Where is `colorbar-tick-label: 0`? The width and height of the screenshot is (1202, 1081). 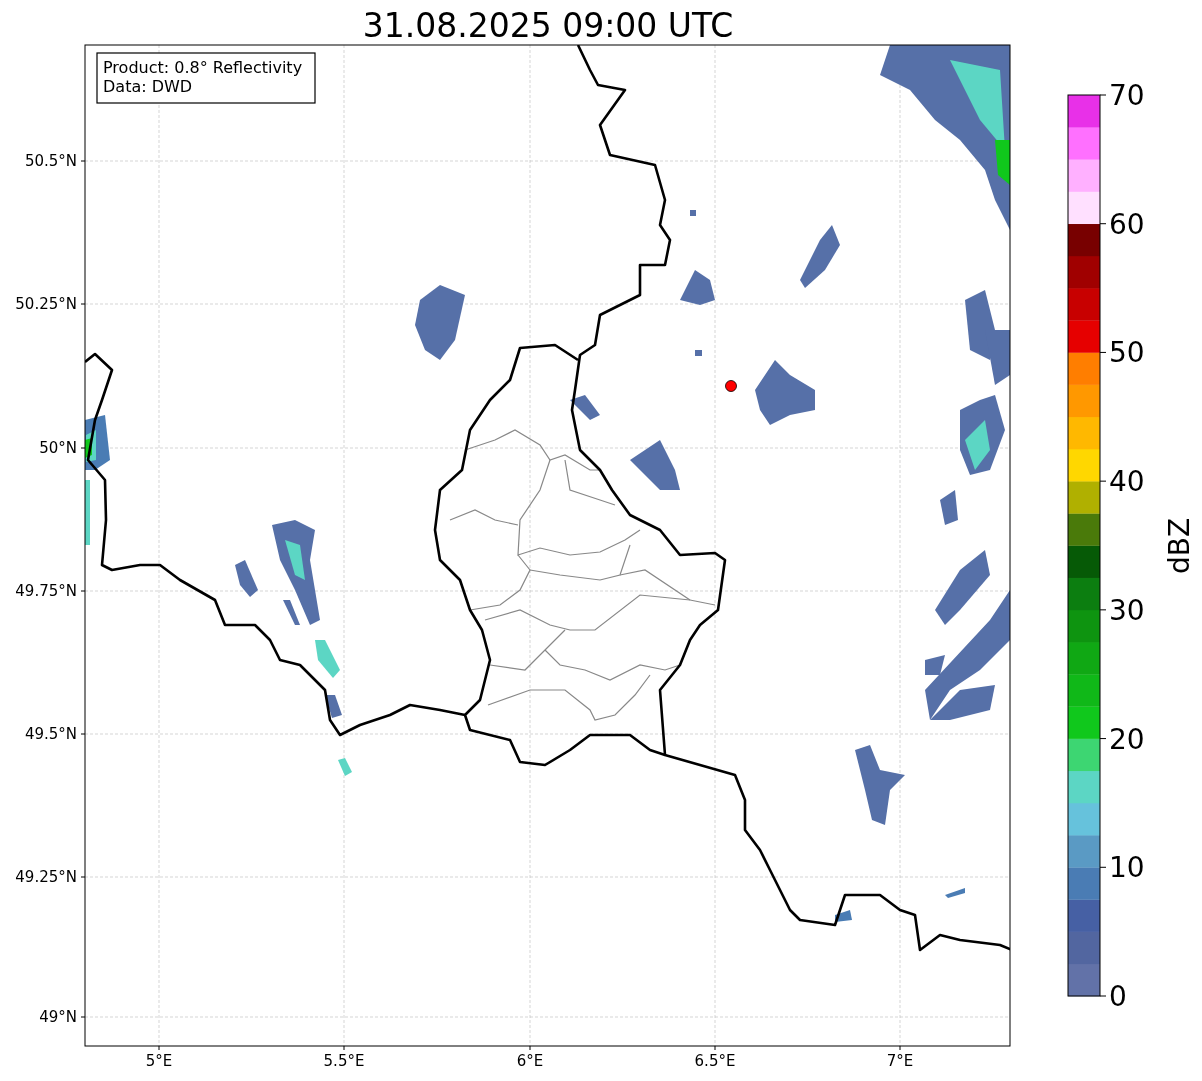
colorbar-tick-label: 0 is located at coordinates (1118, 996).